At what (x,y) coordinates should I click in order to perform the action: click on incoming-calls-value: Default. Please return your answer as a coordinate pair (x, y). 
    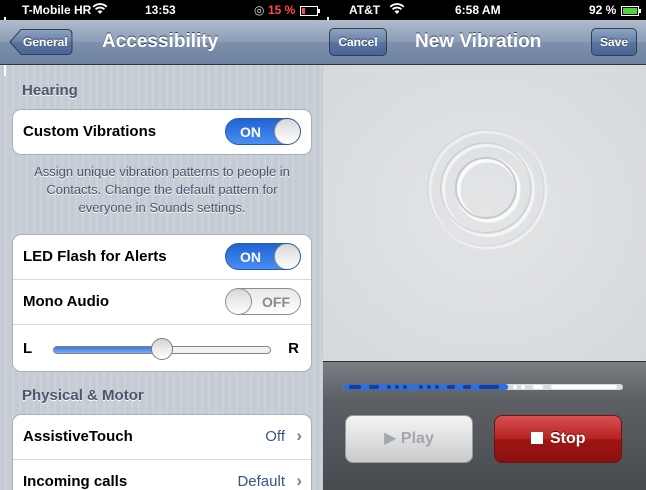
    Looking at the image, I should click on (261, 481).